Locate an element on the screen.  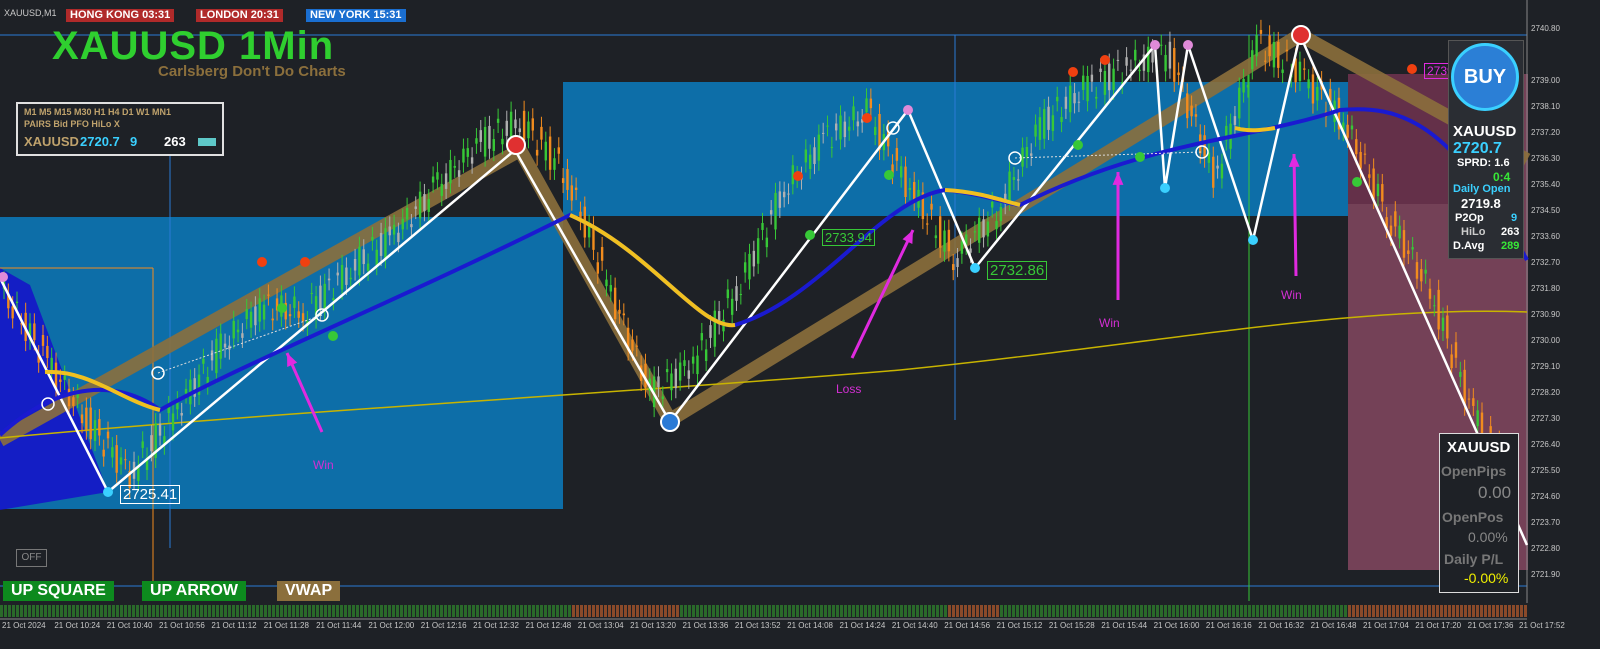
x-tick-label: 21 Oct 14:08 is located at coordinates (810, 625).